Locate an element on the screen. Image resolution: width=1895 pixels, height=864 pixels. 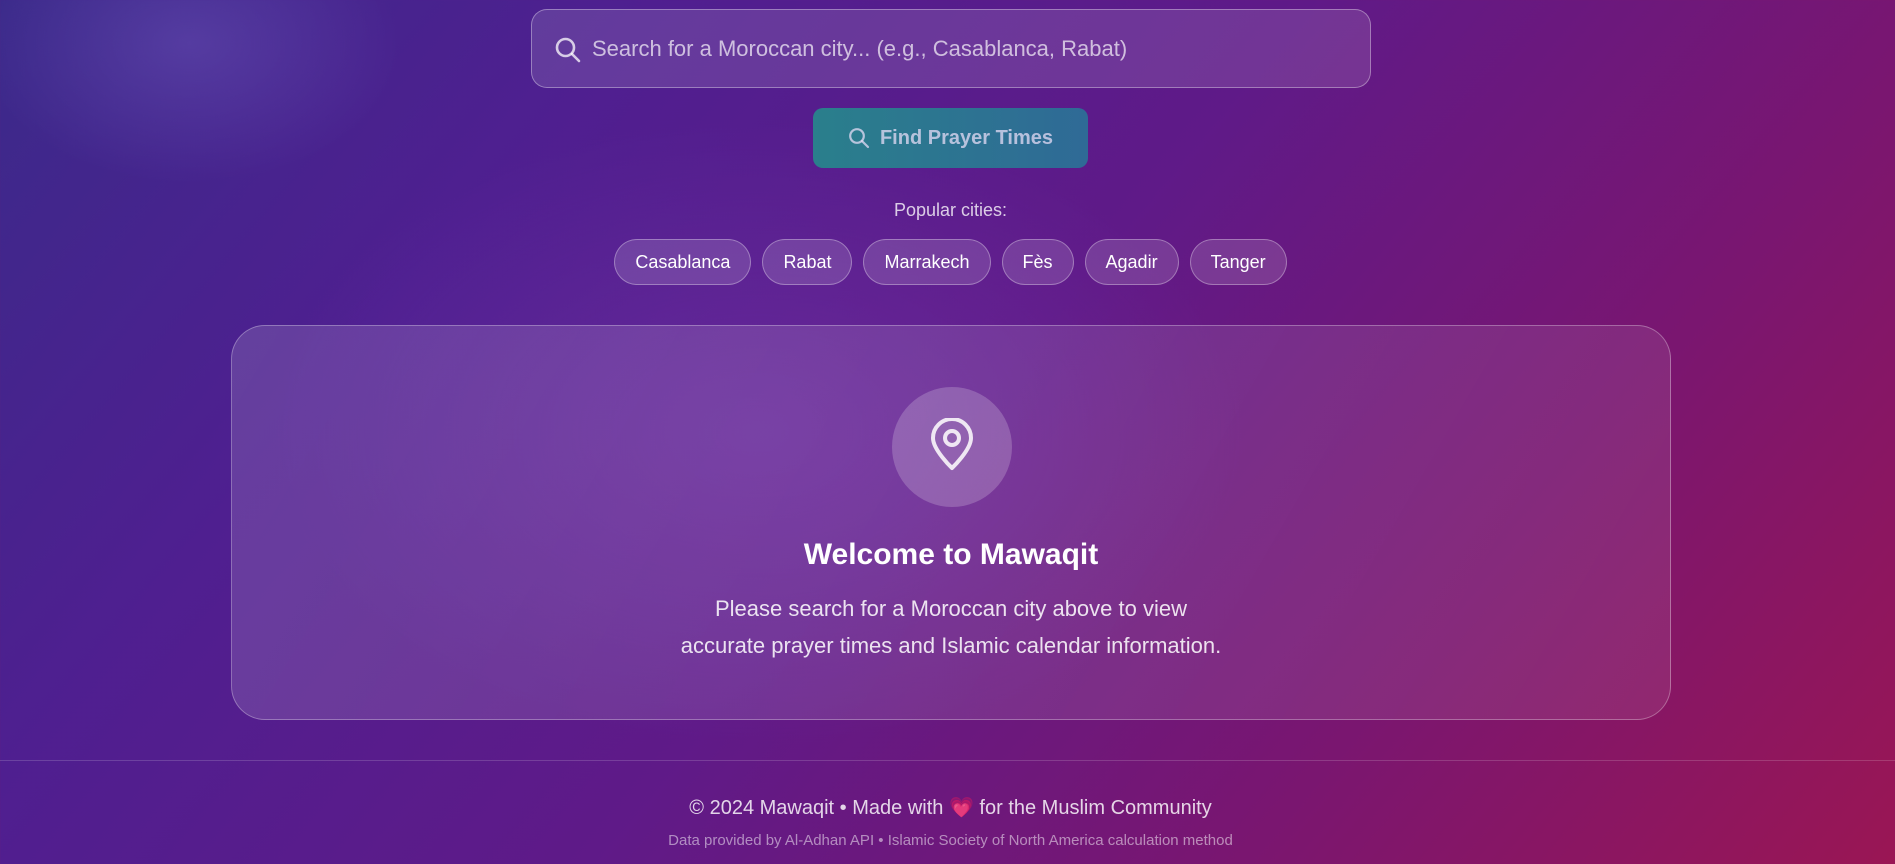
map-pin-badge is located at coordinates (952, 447).